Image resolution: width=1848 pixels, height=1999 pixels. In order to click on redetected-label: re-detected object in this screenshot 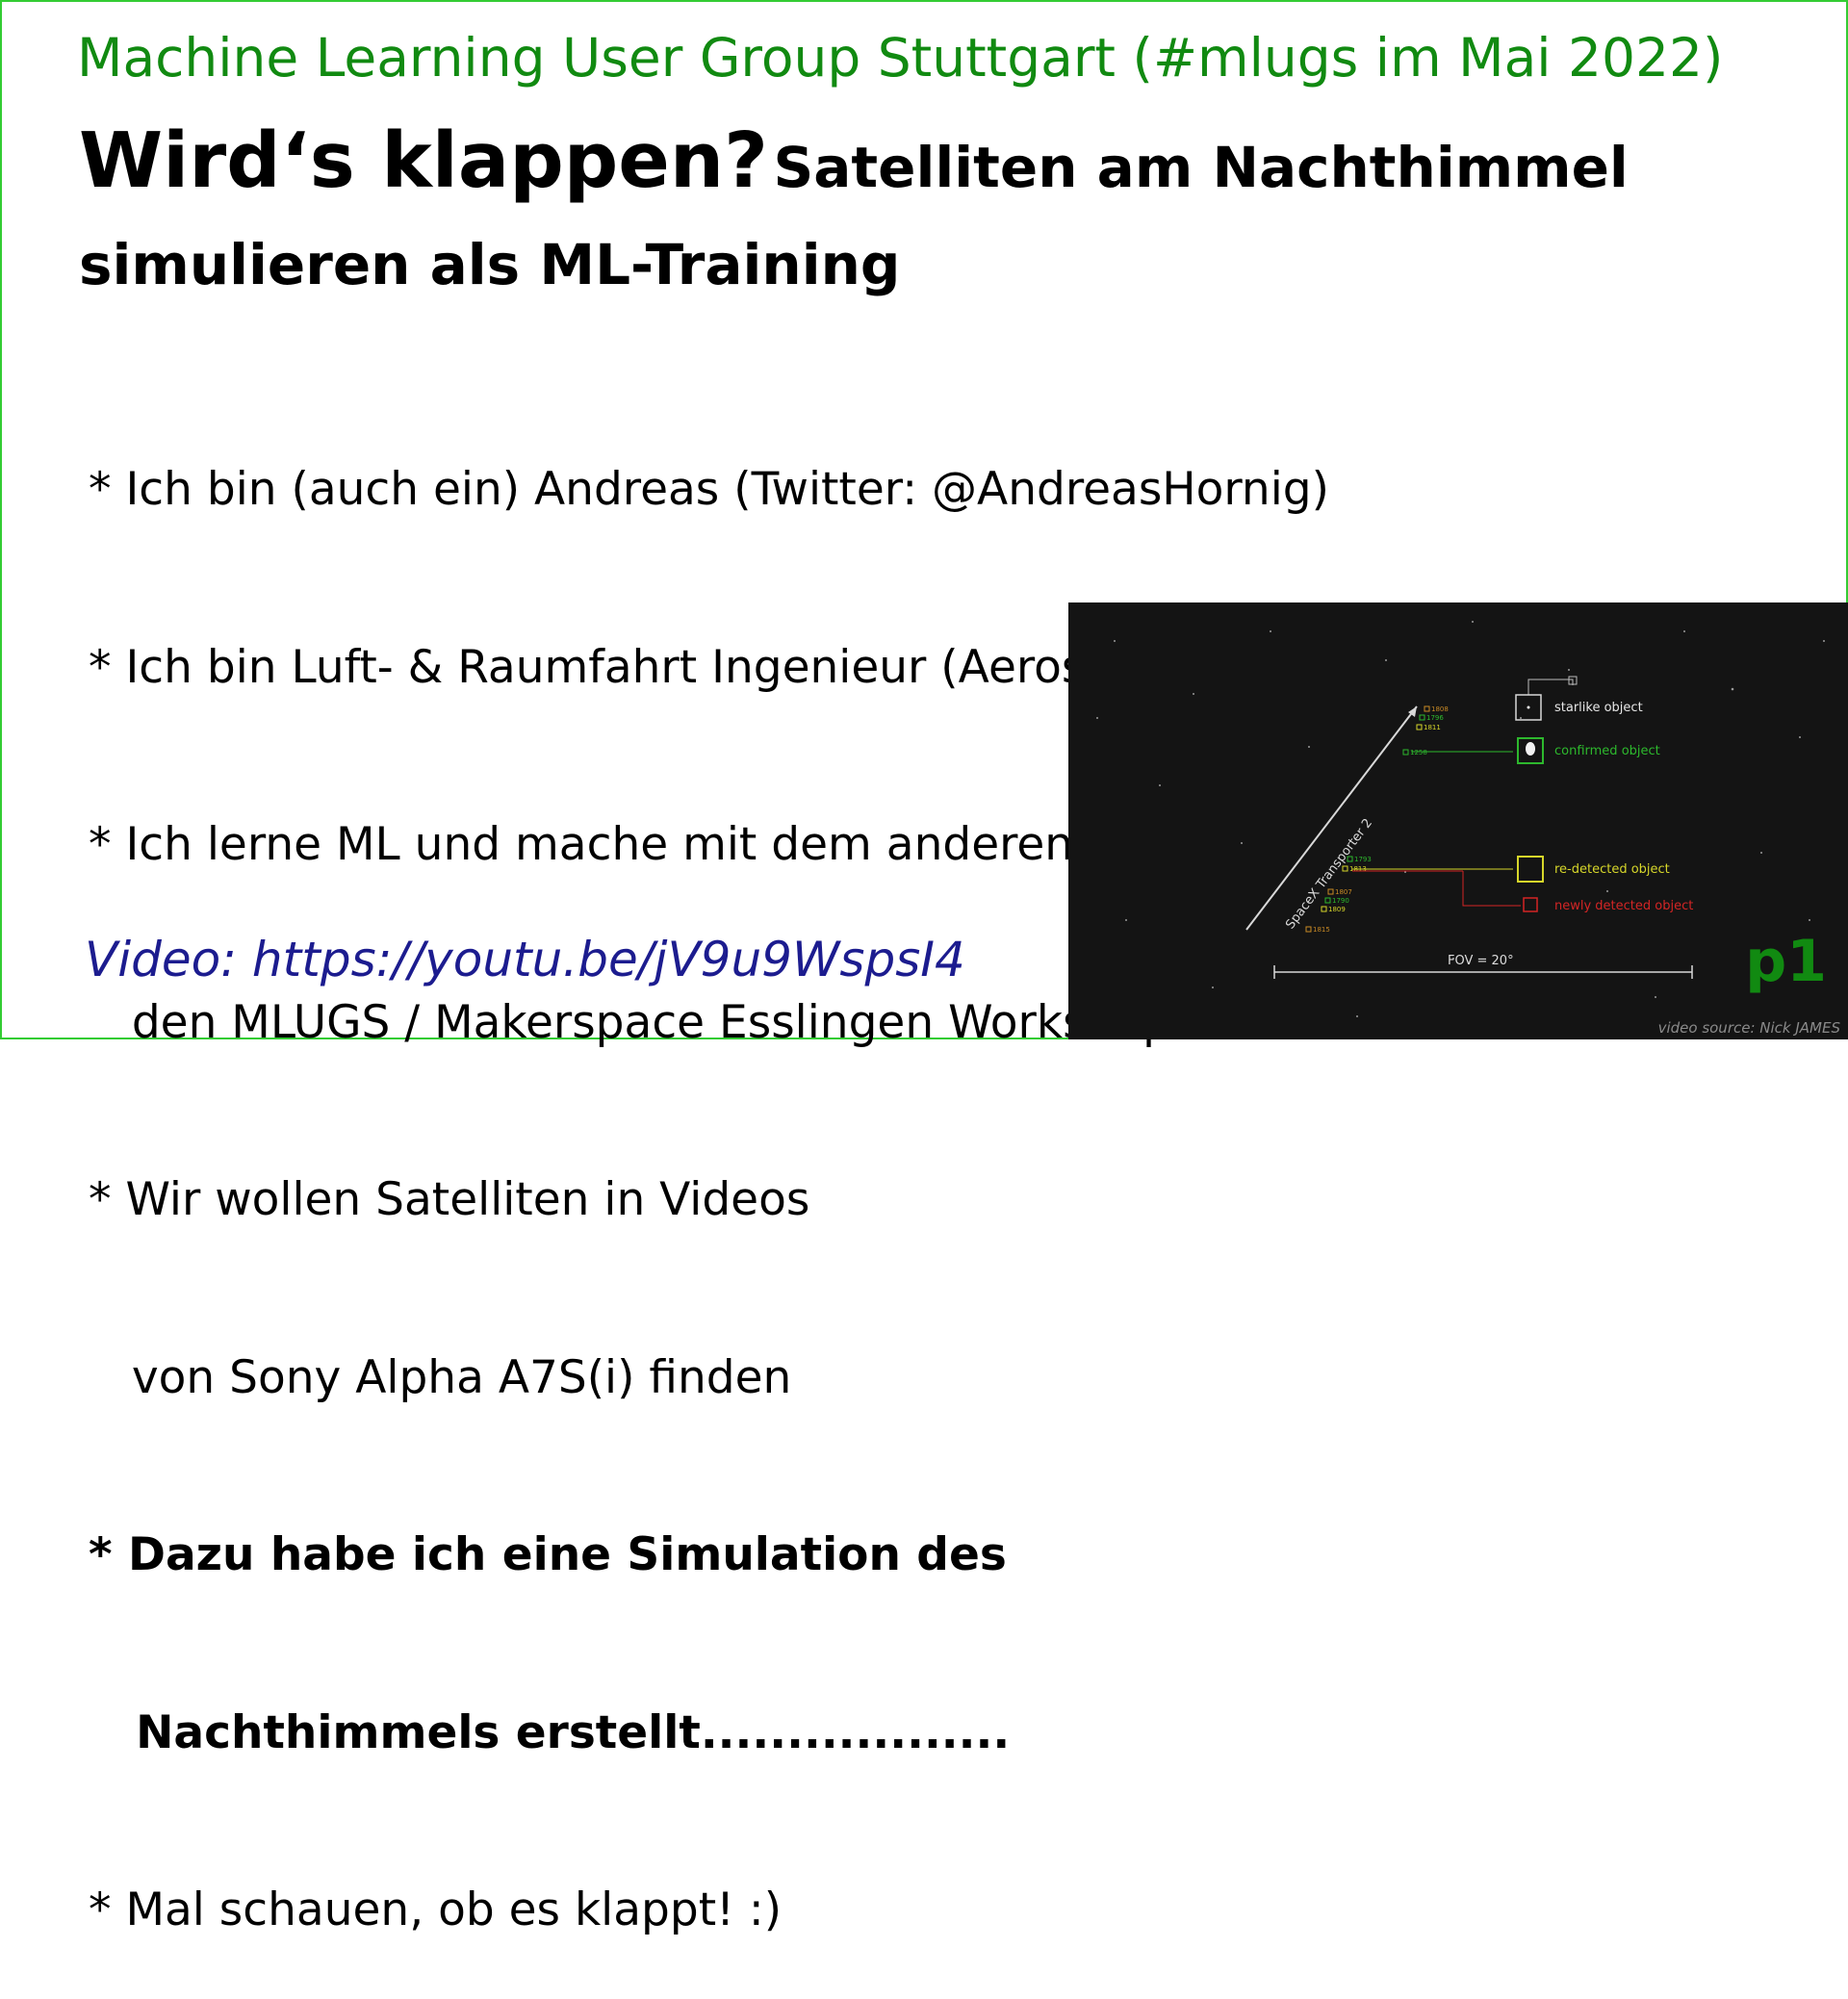, I will do `click(1612, 869)`.